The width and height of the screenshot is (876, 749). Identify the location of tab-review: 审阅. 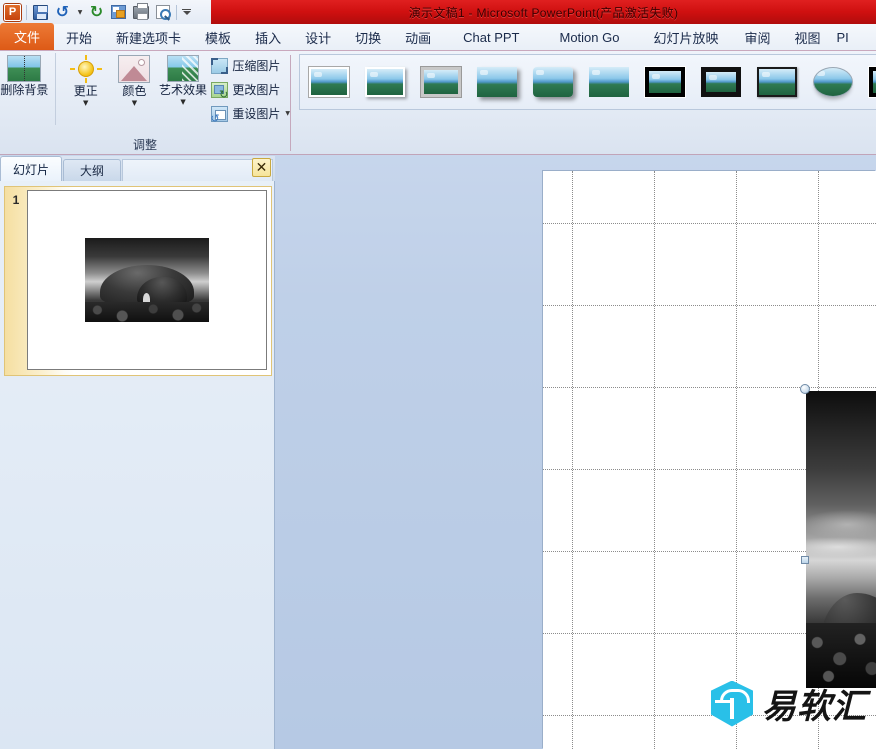
(757, 37).